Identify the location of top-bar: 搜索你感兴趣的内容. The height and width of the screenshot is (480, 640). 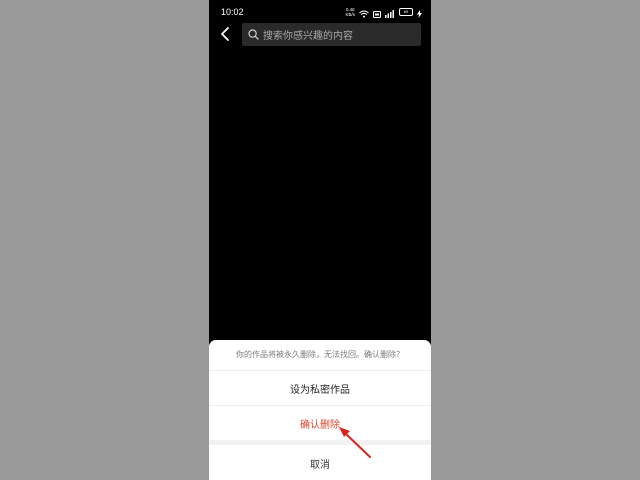
(320, 35).